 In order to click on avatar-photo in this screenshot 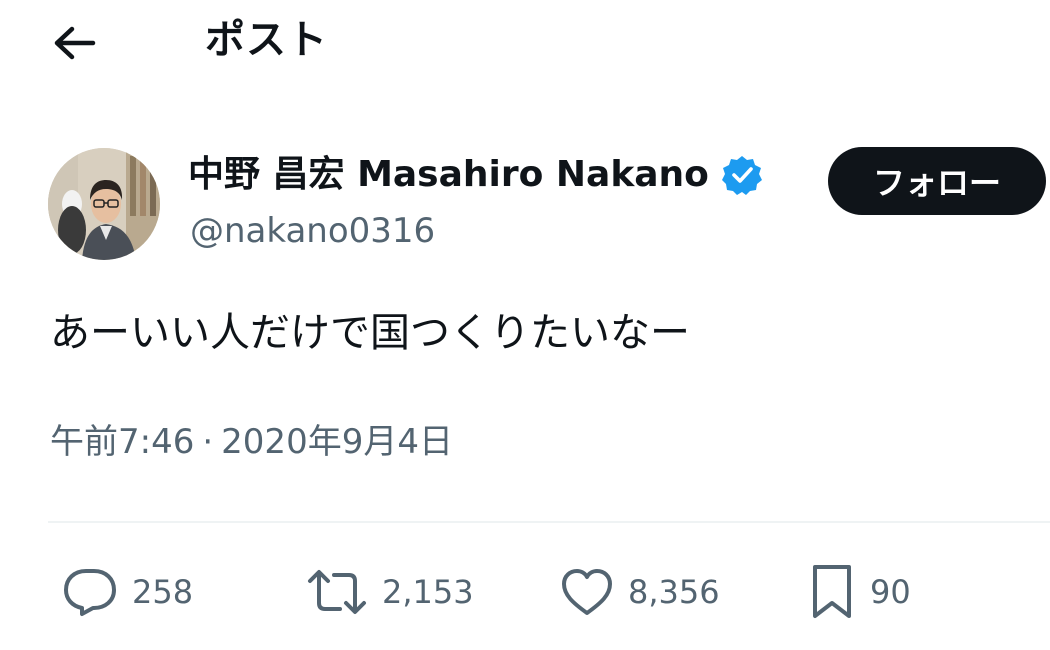, I will do `click(104, 204)`.